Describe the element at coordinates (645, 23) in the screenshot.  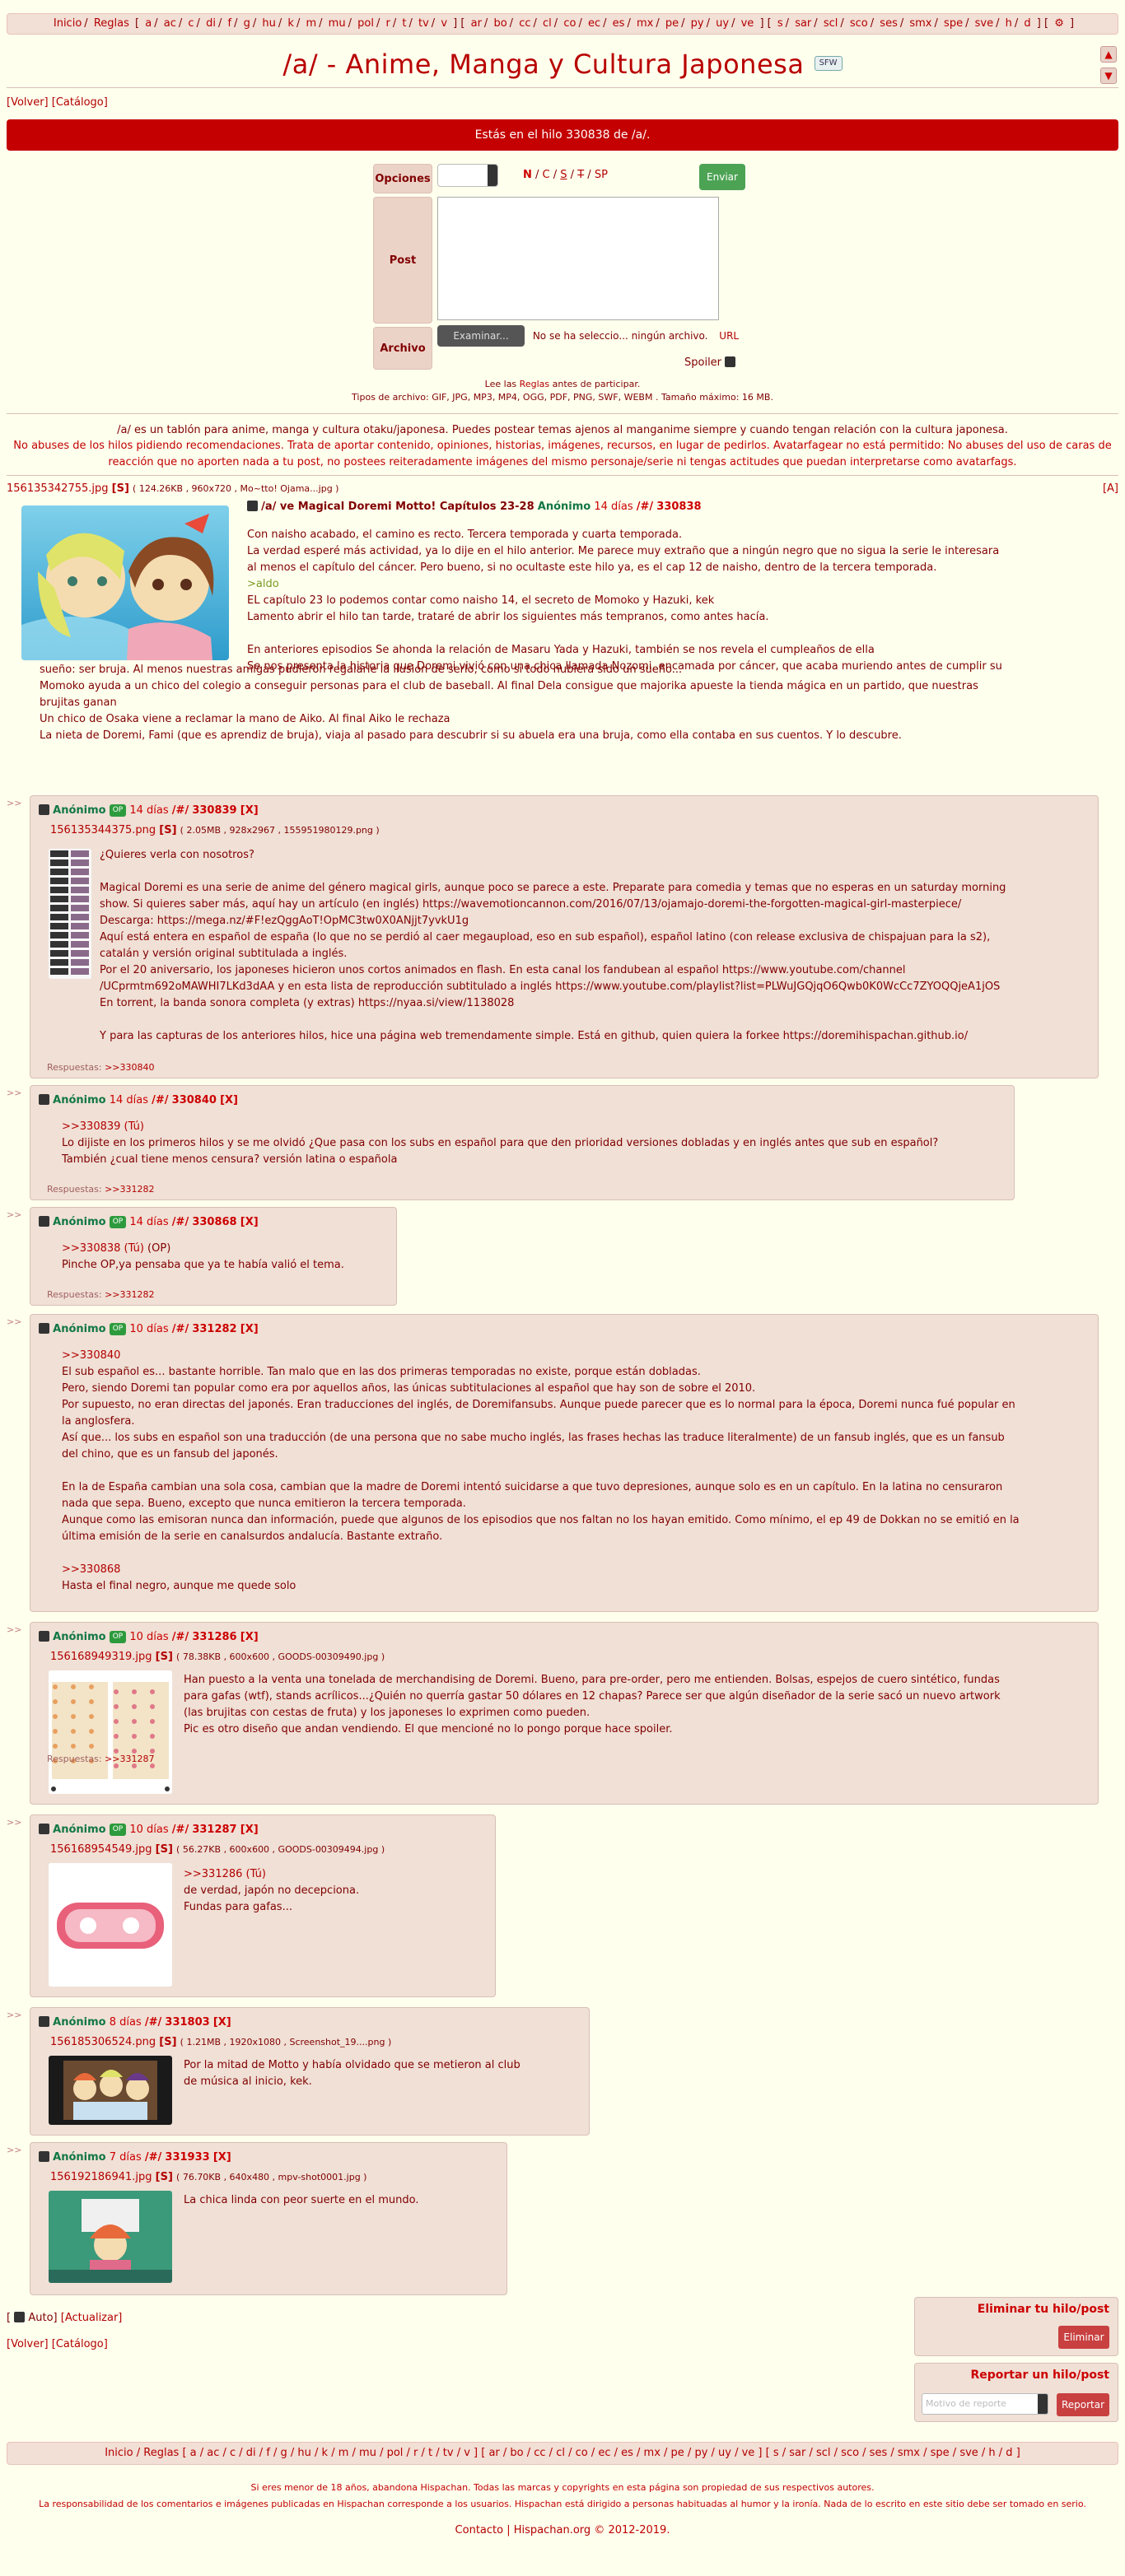
I see `nav-link-mx: mx` at that location.